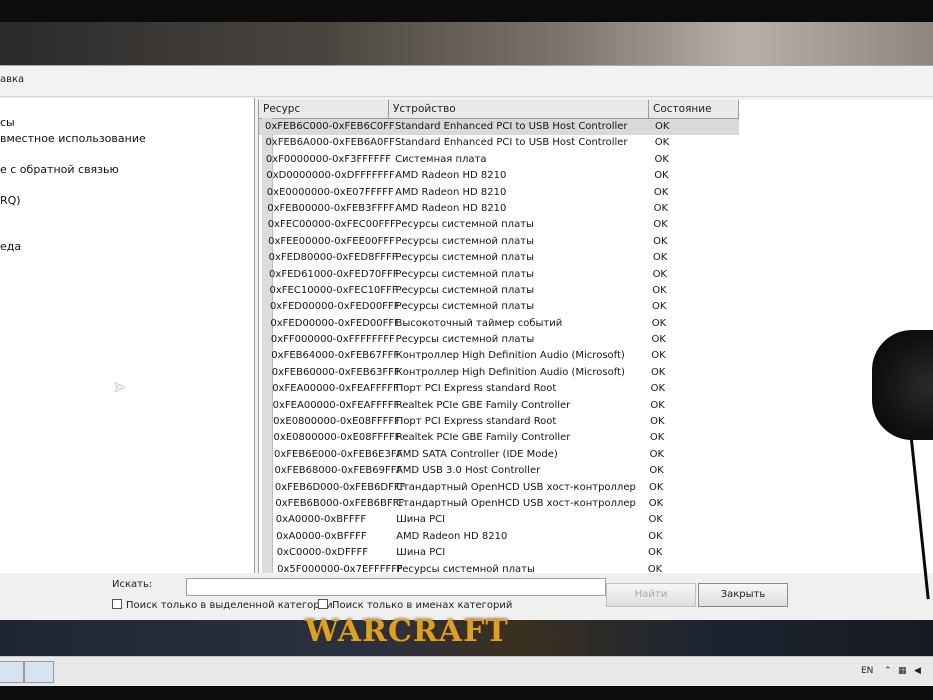 The height and width of the screenshot is (700, 933). What do you see at coordinates (229, 605) in the screenshot?
I see `checkbox-label: Поиск только в выделенной категории` at bounding box center [229, 605].